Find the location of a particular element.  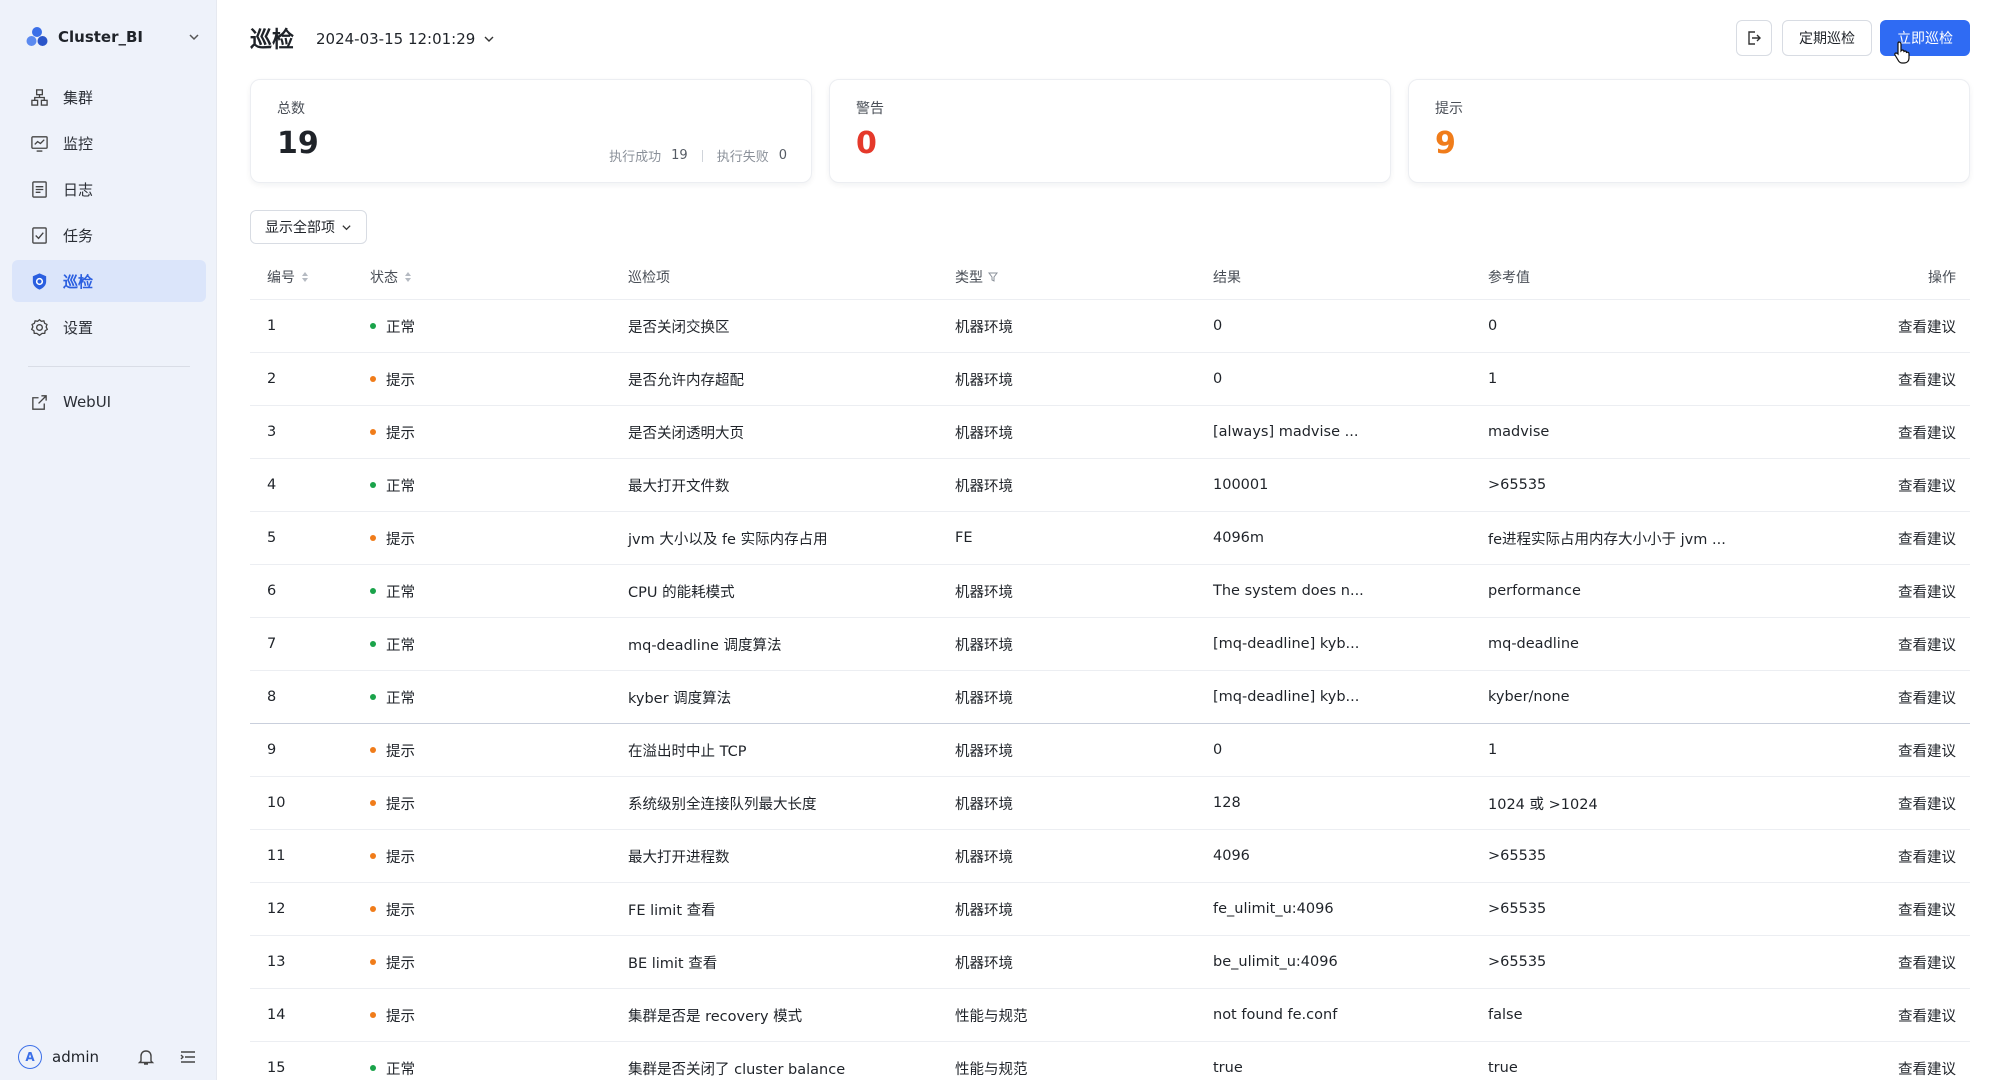

table-row: 4 正常 最大打开文件数 机器环境 100001 >65535 查看建议 is located at coordinates (1110, 485).